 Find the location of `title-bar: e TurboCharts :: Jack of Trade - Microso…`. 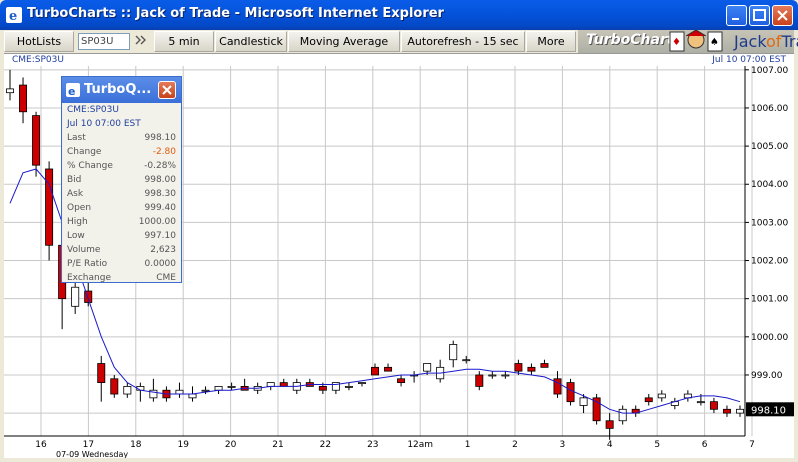

title-bar: e TurboCharts :: Jack of Trade - Microso… is located at coordinates (399, 15).